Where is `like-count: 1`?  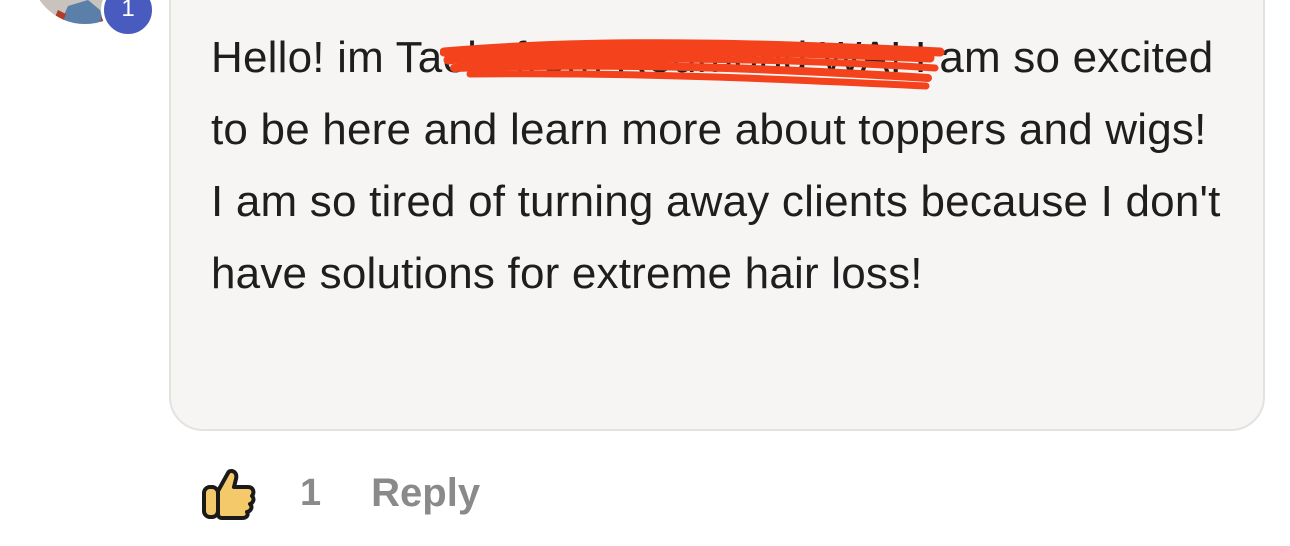
like-count: 1 is located at coordinates (311, 492).